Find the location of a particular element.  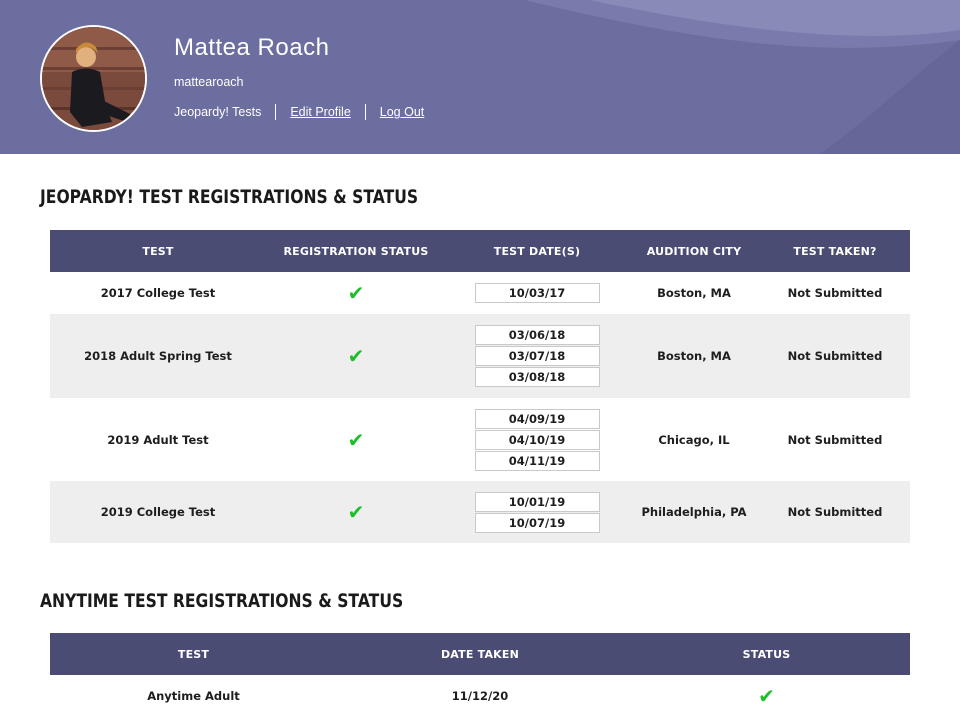

jeopardy-tests-link: Jeopardy! Tests is located at coordinates (217, 112).